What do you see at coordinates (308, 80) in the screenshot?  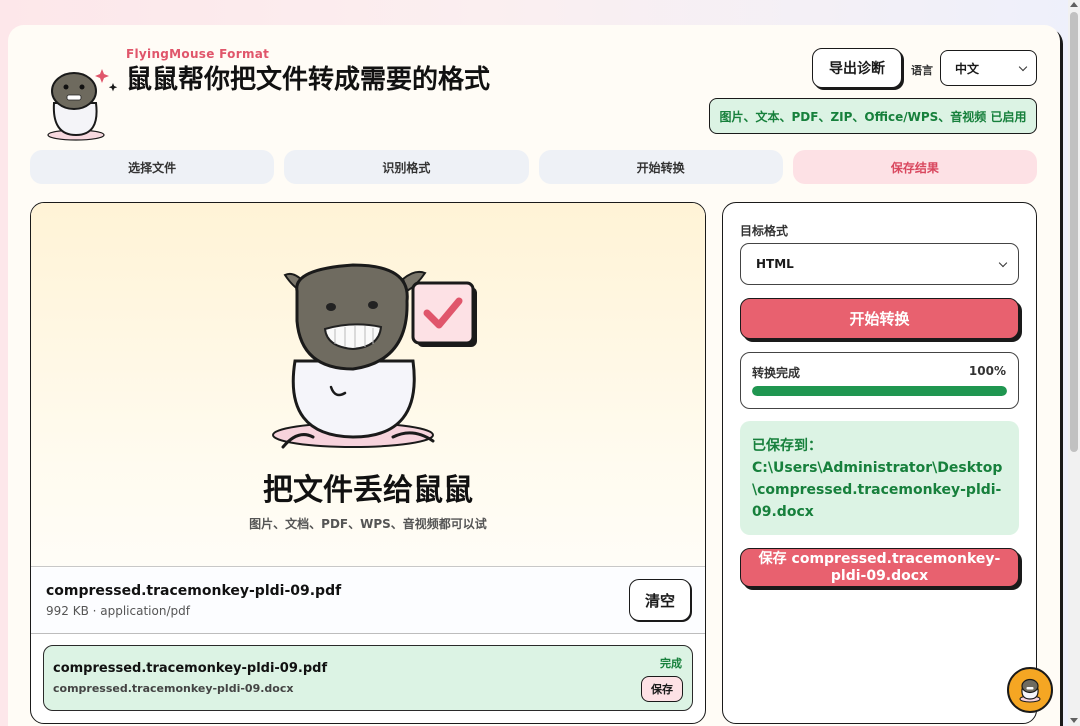 I see `page-title: 鼠鼠帮你把文件转成需要的格式` at bounding box center [308, 80].